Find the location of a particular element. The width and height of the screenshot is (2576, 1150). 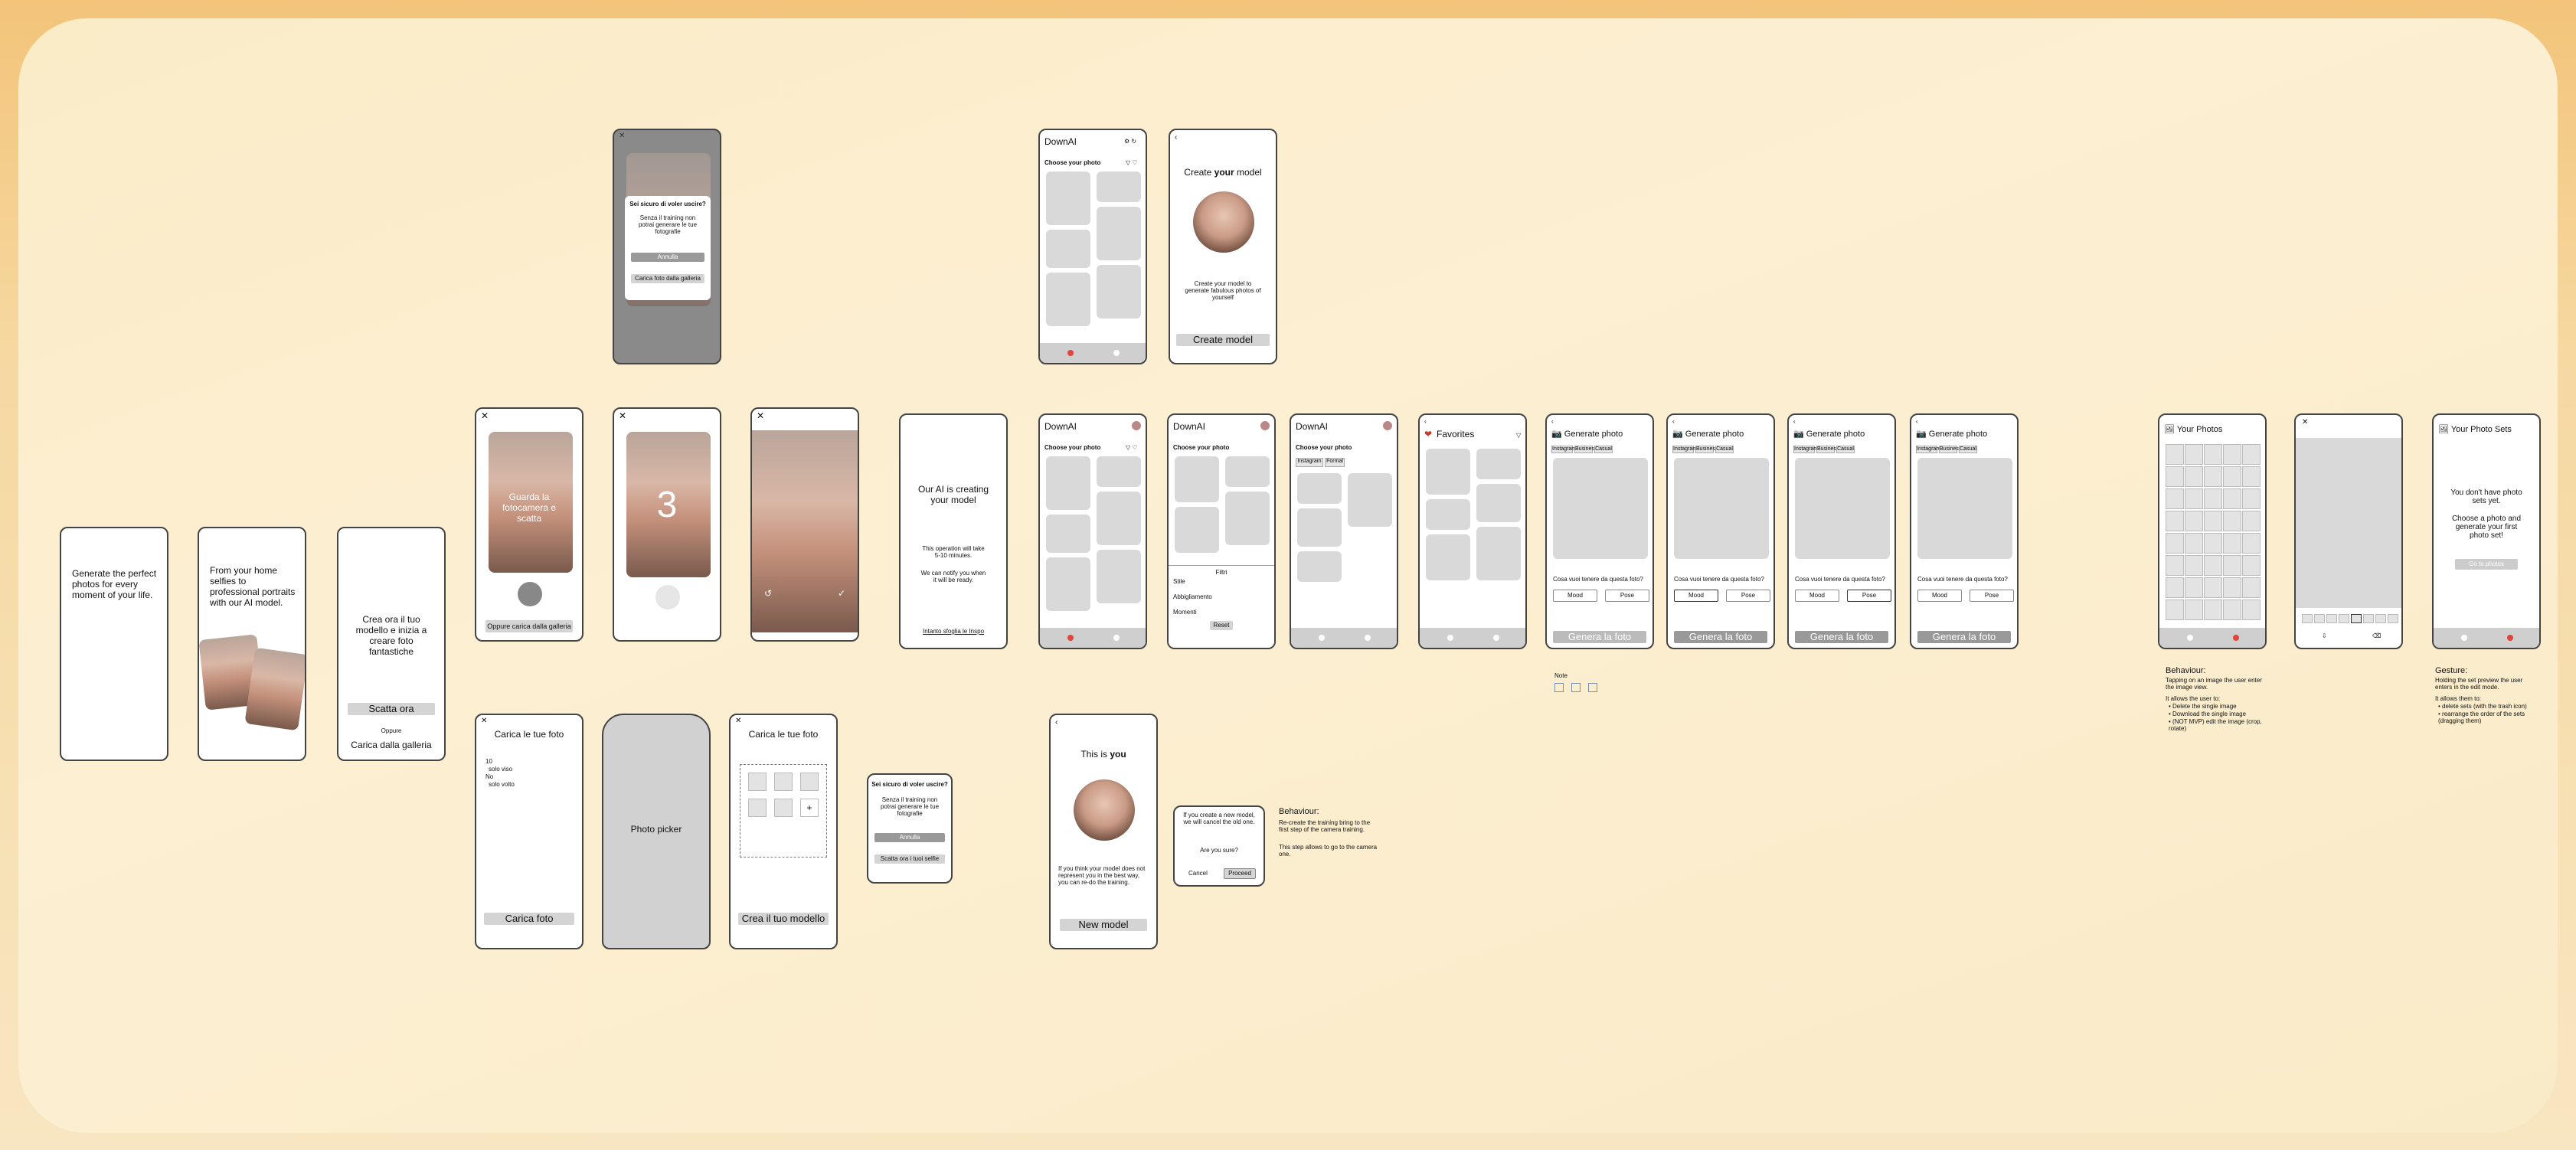

create-model-button: Create model is located at coordinates (1223, 340).